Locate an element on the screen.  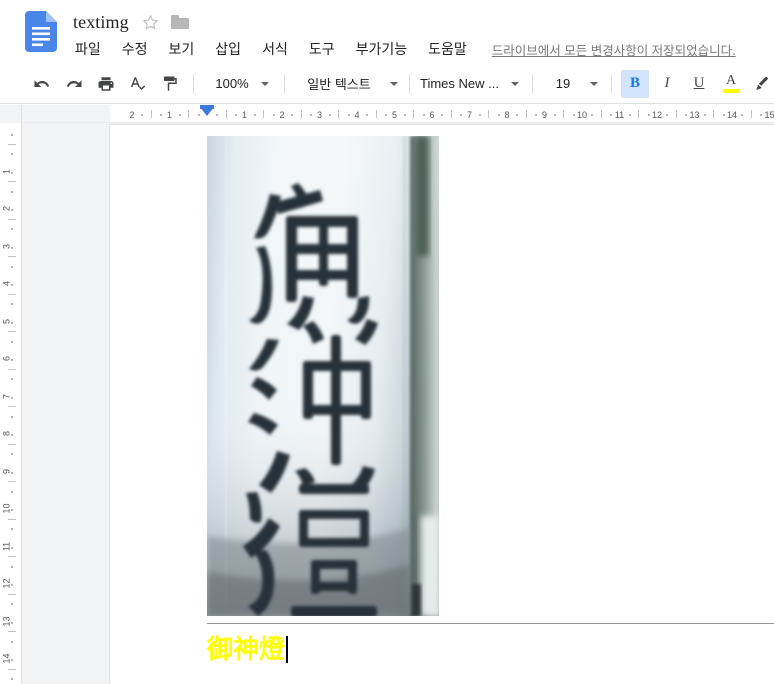
text-color-label: A is located at coordinates (731, 80).